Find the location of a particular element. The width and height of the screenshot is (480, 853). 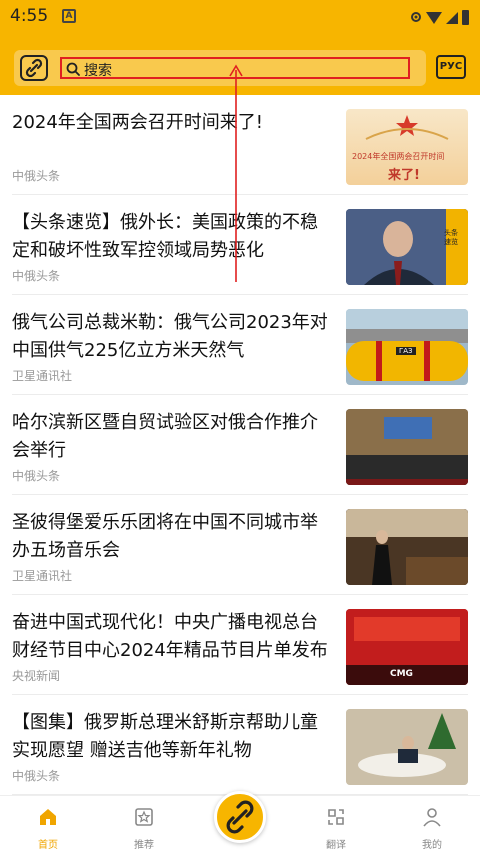

news-source: 央视新闻 is located at coordinates (36, 676).